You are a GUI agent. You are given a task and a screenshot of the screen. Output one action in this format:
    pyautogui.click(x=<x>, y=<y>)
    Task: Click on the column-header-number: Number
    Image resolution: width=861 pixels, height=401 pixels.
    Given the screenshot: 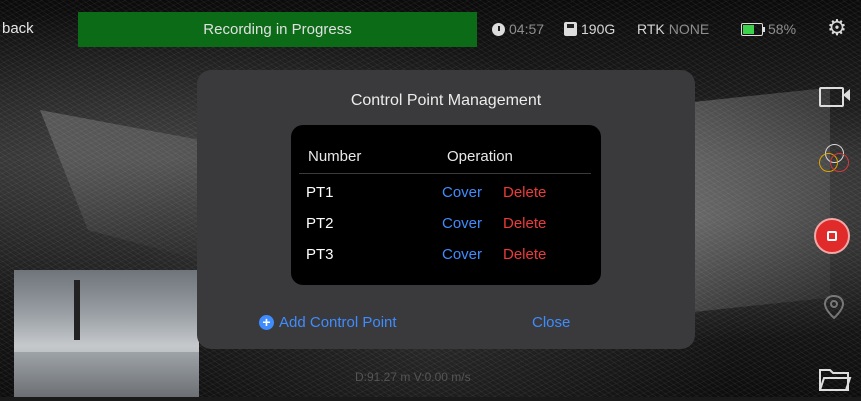 What is the action you would take?
    pyautogui.click(x=335, y=156)
    